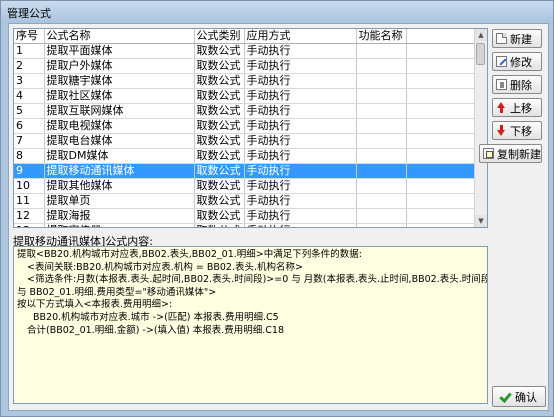 This screenshot has width=554, height=417. I want to click on table-scrollbar: ▲ ▼, so click(480, 128).